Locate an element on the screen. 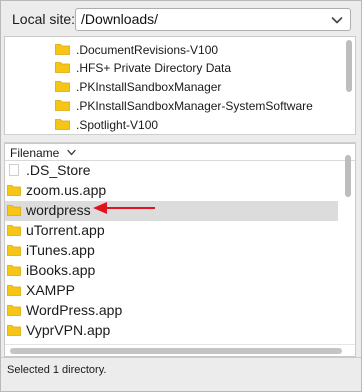  local-site-combo: /Downloads/ is located at coordinates (213, 19).